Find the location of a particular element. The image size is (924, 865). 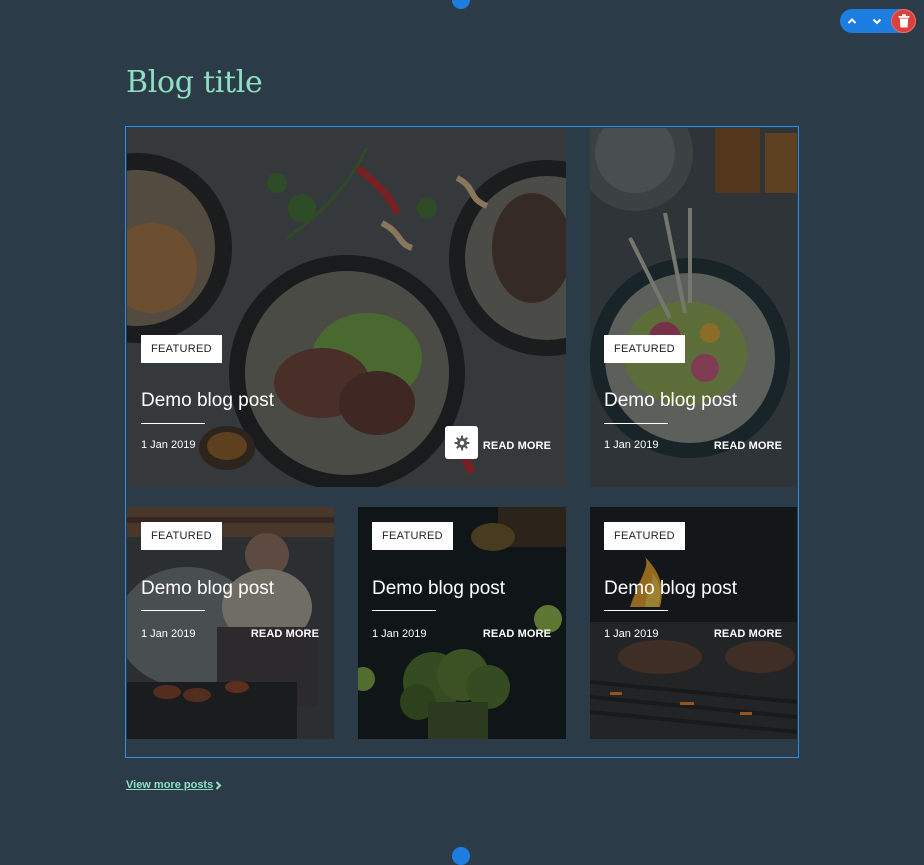

blog-title: Blog title is located at coordinates (194, 82).